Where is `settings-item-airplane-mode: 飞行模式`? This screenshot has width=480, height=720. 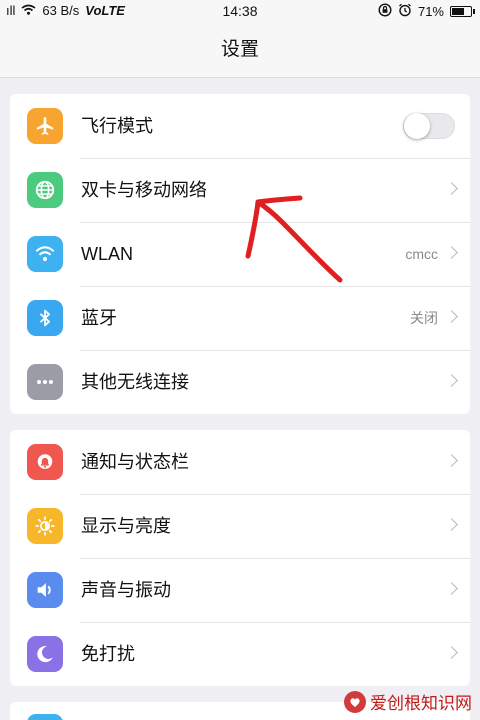 settings-item-airplane-mode: 飞行模式 is located at coordinates (240, 126).